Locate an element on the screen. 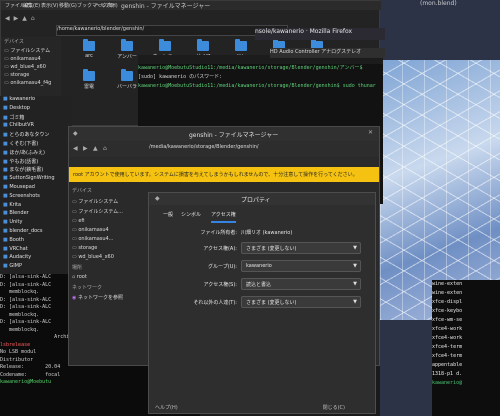  folder-label: 雷電 is located at coordinates (88, 87).